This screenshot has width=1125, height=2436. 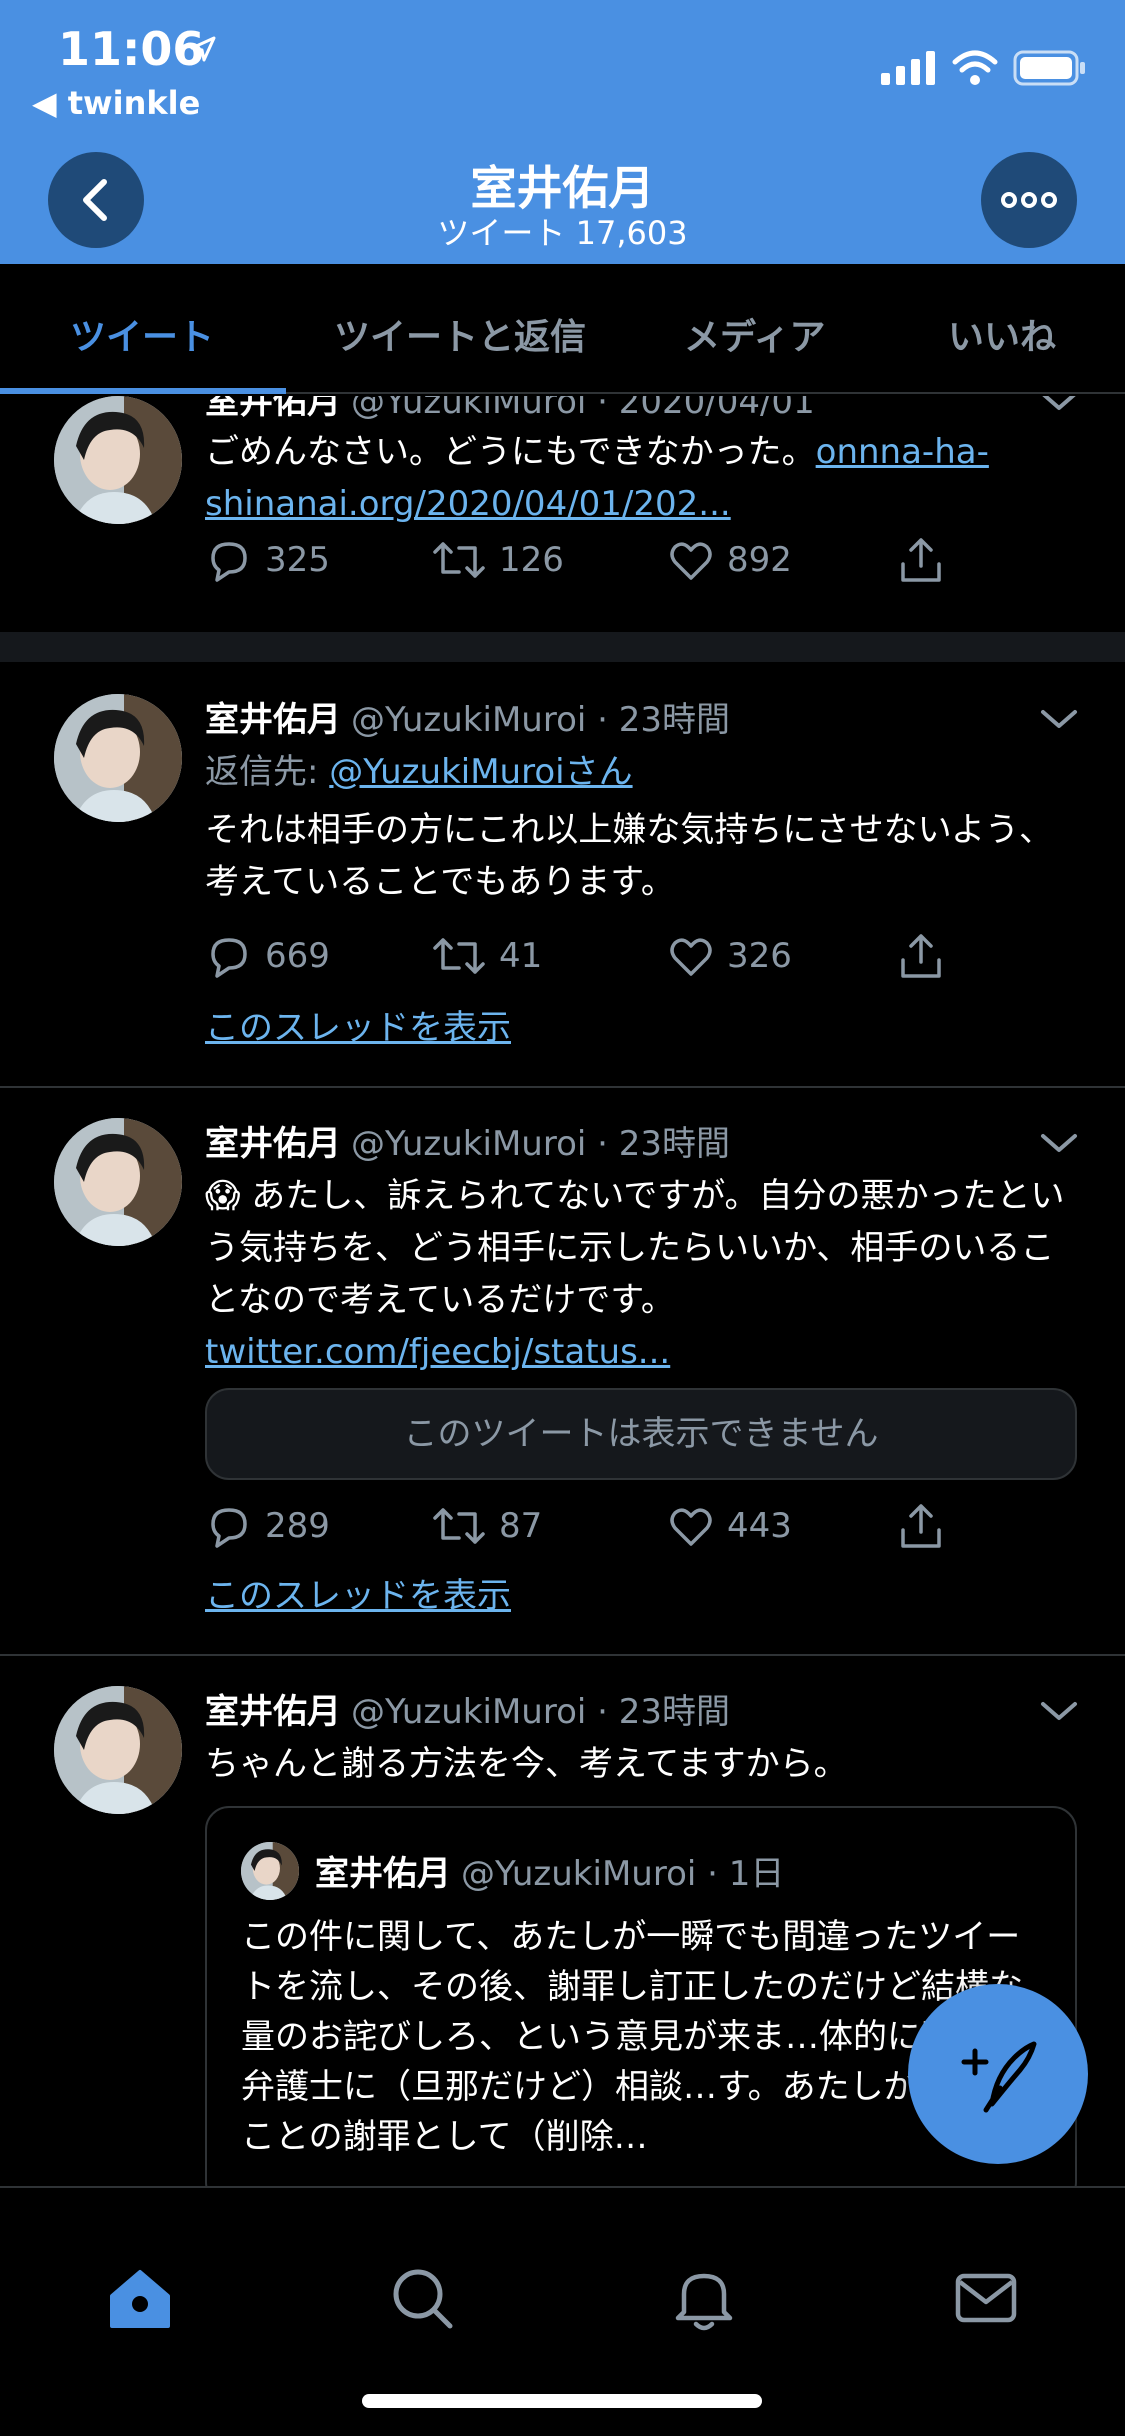 I want to click on tab-tweets-and-replies: ツイートと返信, so click(x=460, y=334).